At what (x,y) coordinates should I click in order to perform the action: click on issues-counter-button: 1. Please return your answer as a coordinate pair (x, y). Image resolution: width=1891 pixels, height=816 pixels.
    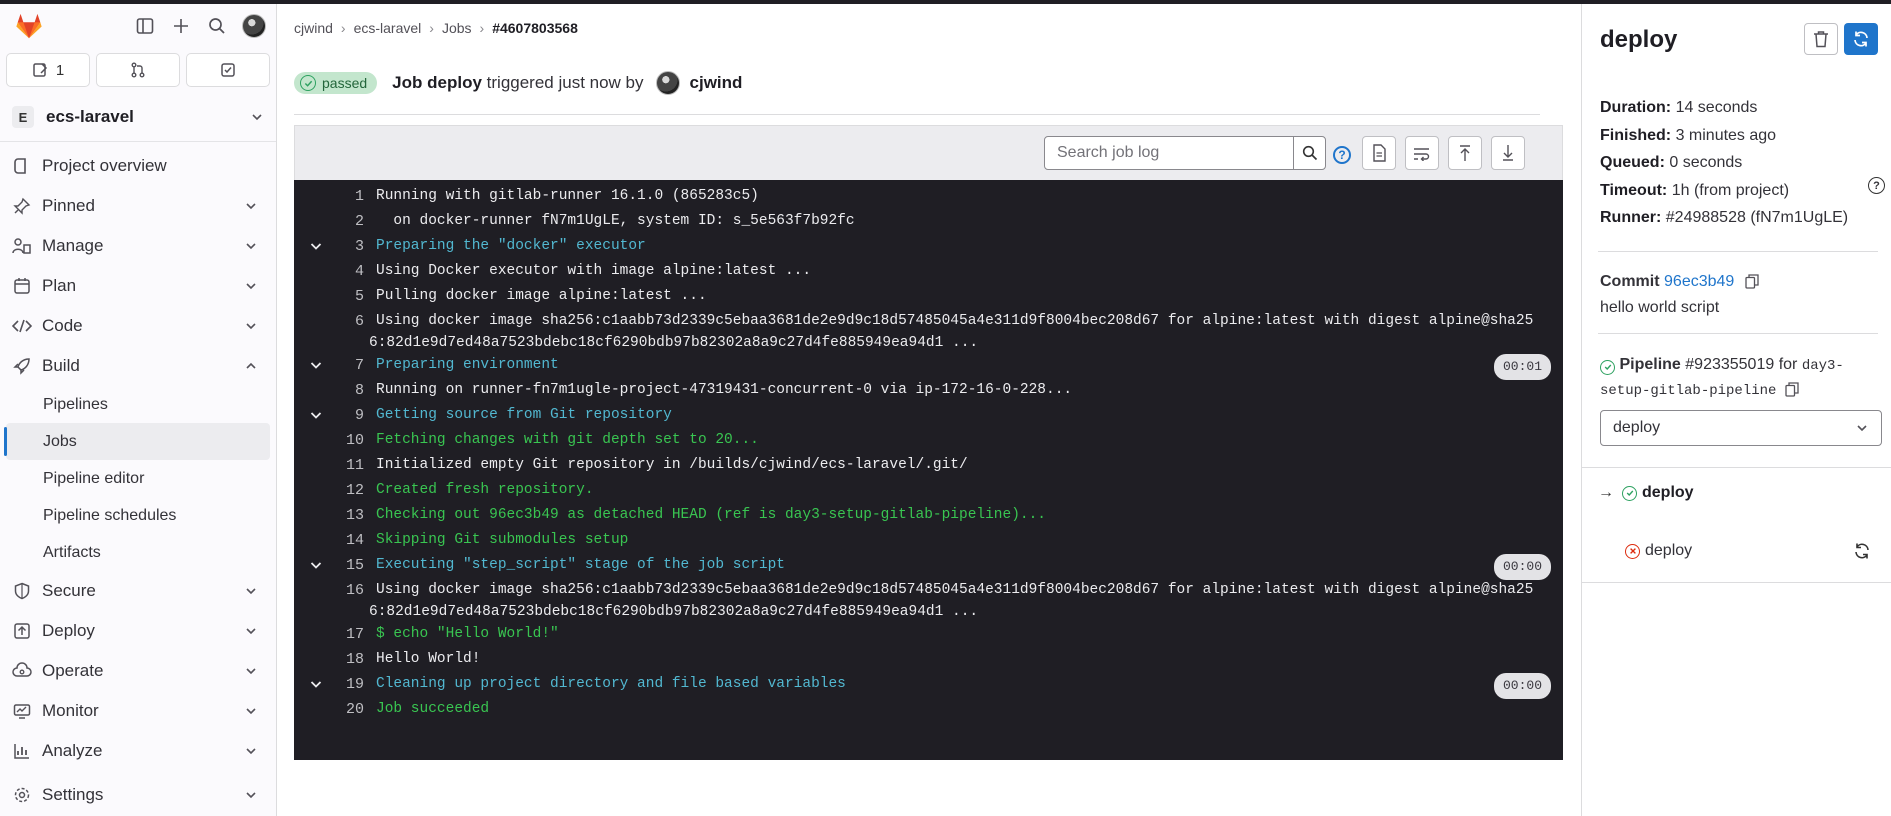
    Looking at the image, I should click on (48, 70).